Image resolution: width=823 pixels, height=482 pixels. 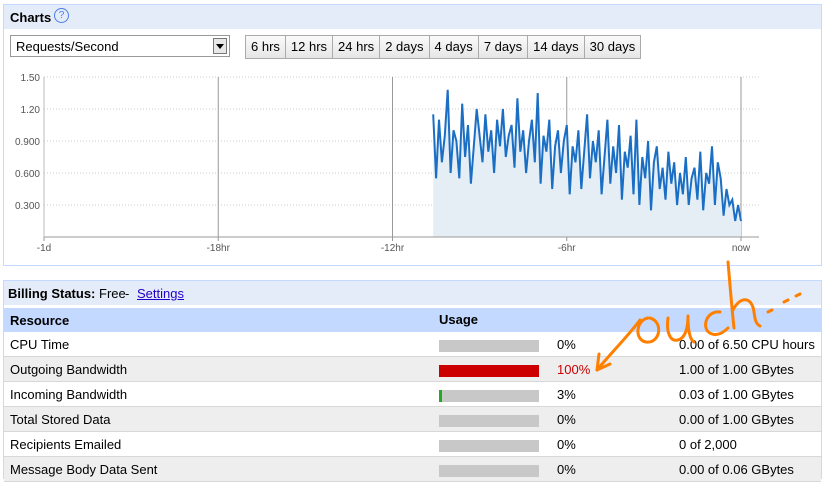 What do you see at coordinates (566, 394) in the screenshot?
I see `usage-percent: 3%` at bounding box center [566, 394].